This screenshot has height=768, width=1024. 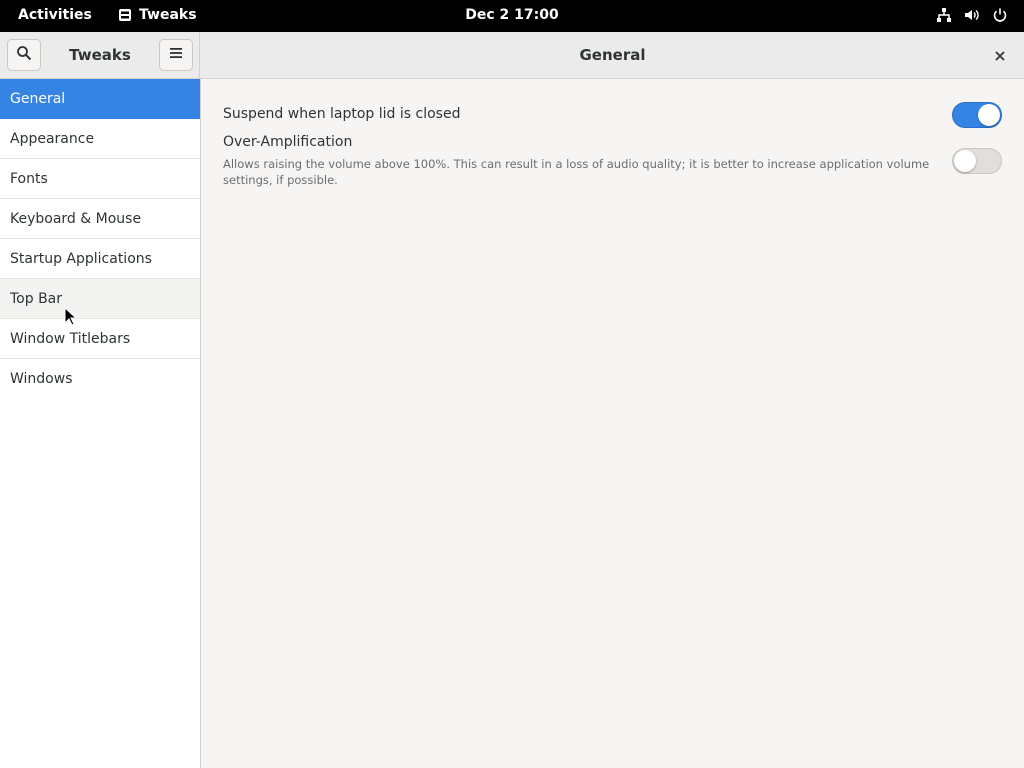 What do you see at coordinates (612, 55) in the screenshot?
I see `page-title: General` at bounding box center [612, 55].